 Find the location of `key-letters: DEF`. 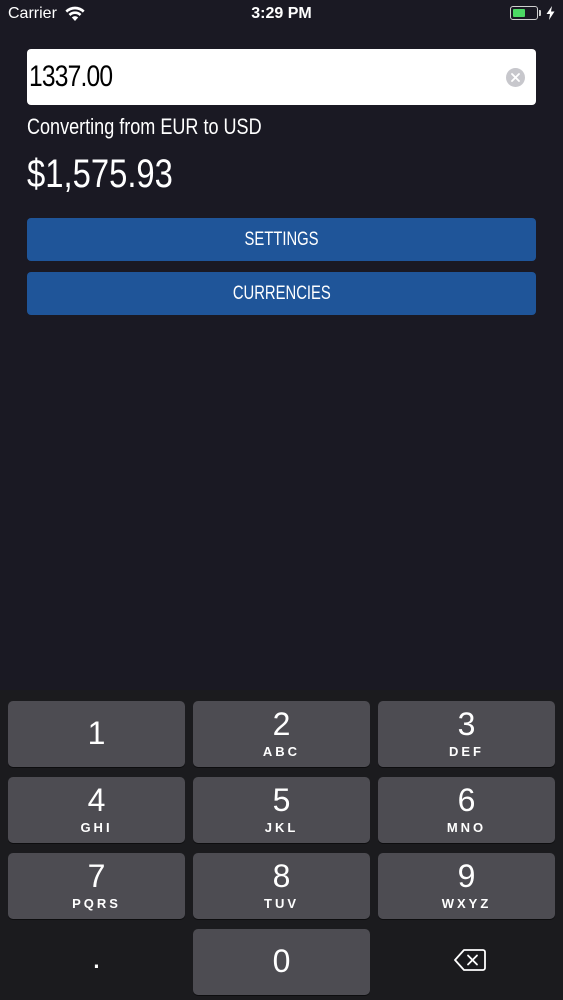

key-letters: DEF is located at coordinates (466, 751).